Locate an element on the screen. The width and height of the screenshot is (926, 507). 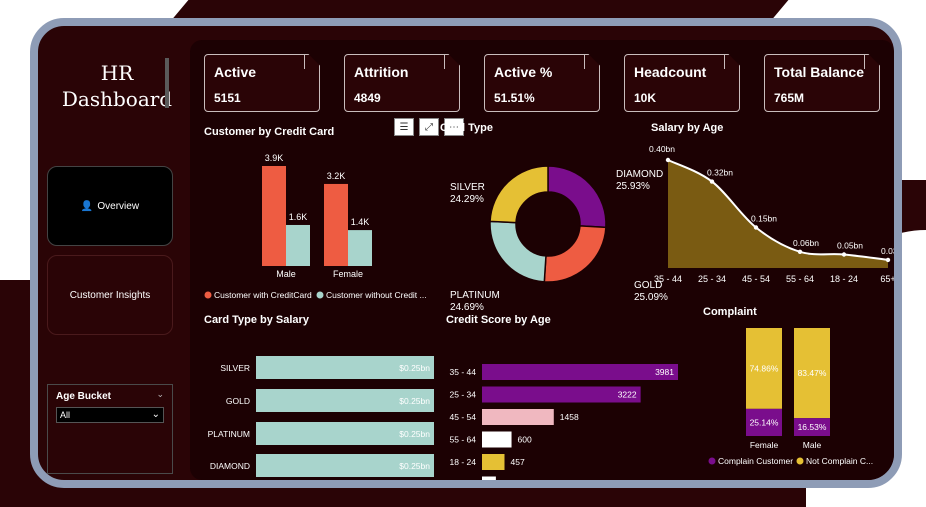
slice-value-label: 25.93% is located at coordinates (633, 186).